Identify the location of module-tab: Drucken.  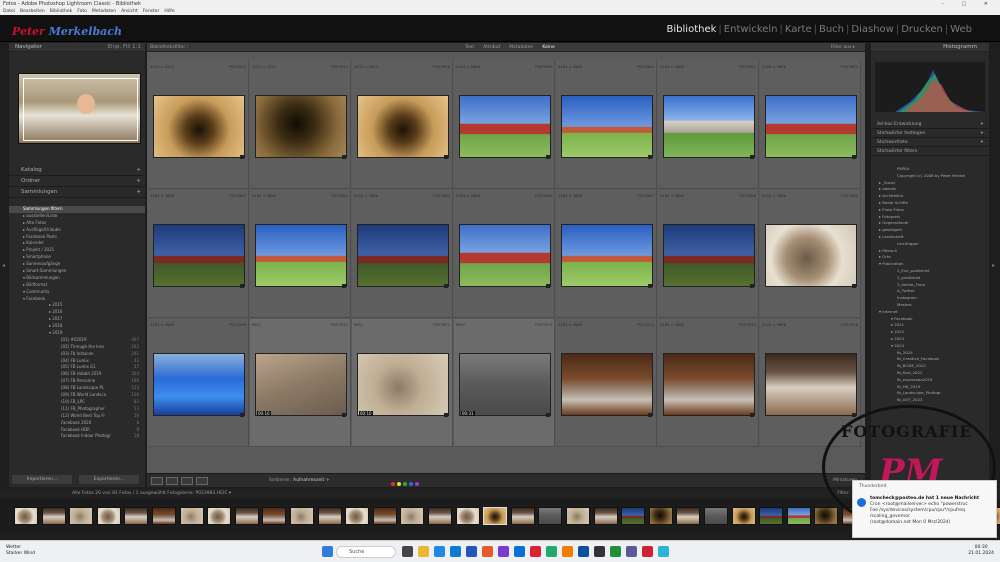
(922, 29).